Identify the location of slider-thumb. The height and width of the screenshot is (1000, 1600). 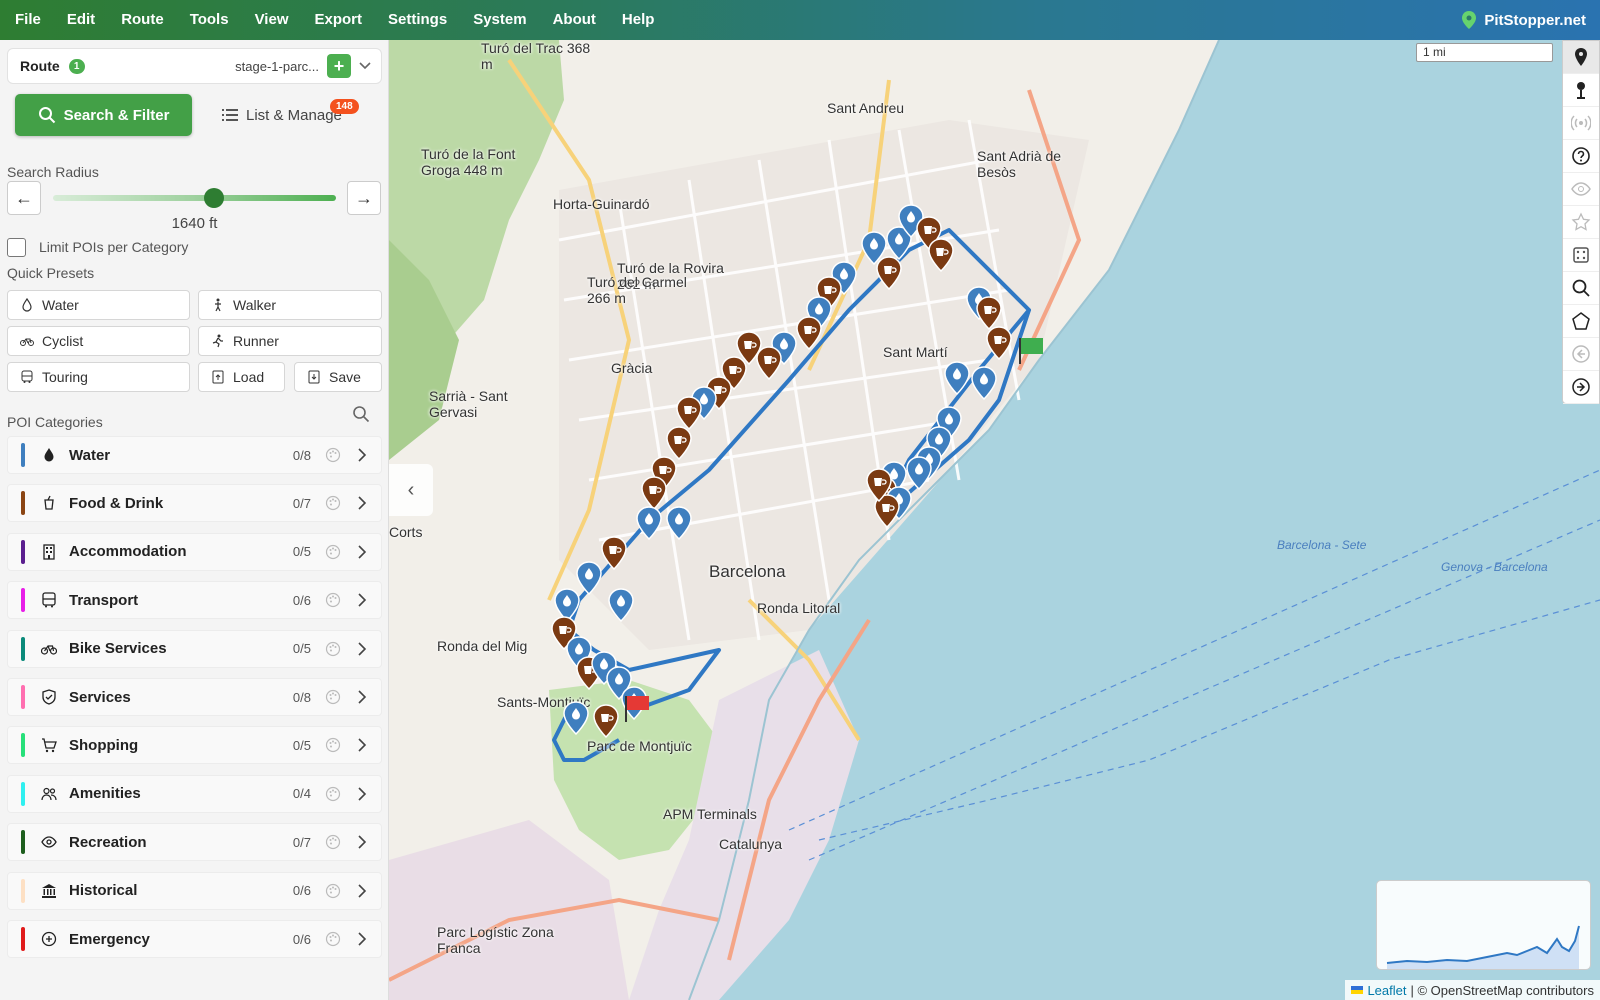
(214, 198).